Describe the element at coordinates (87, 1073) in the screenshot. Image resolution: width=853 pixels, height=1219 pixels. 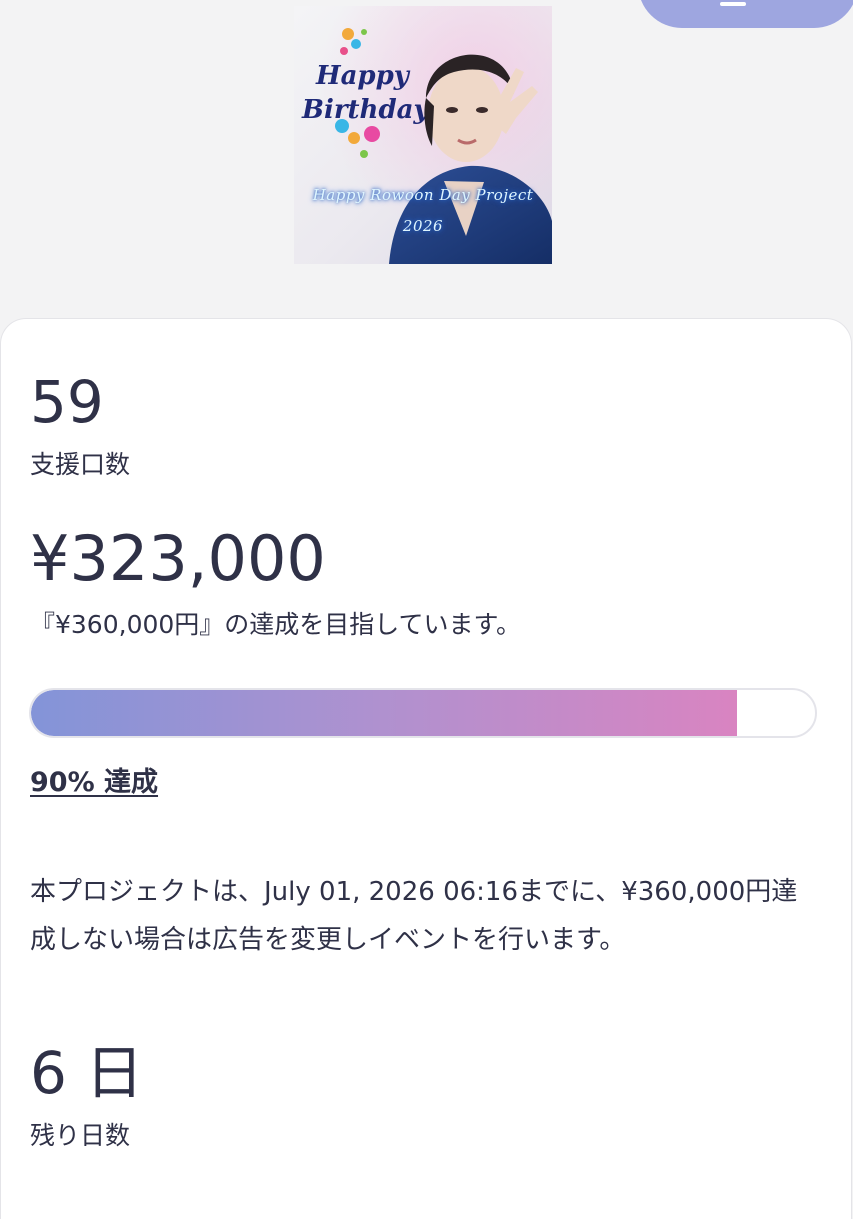
I see `days-remaining-count: 6 日` at that location.